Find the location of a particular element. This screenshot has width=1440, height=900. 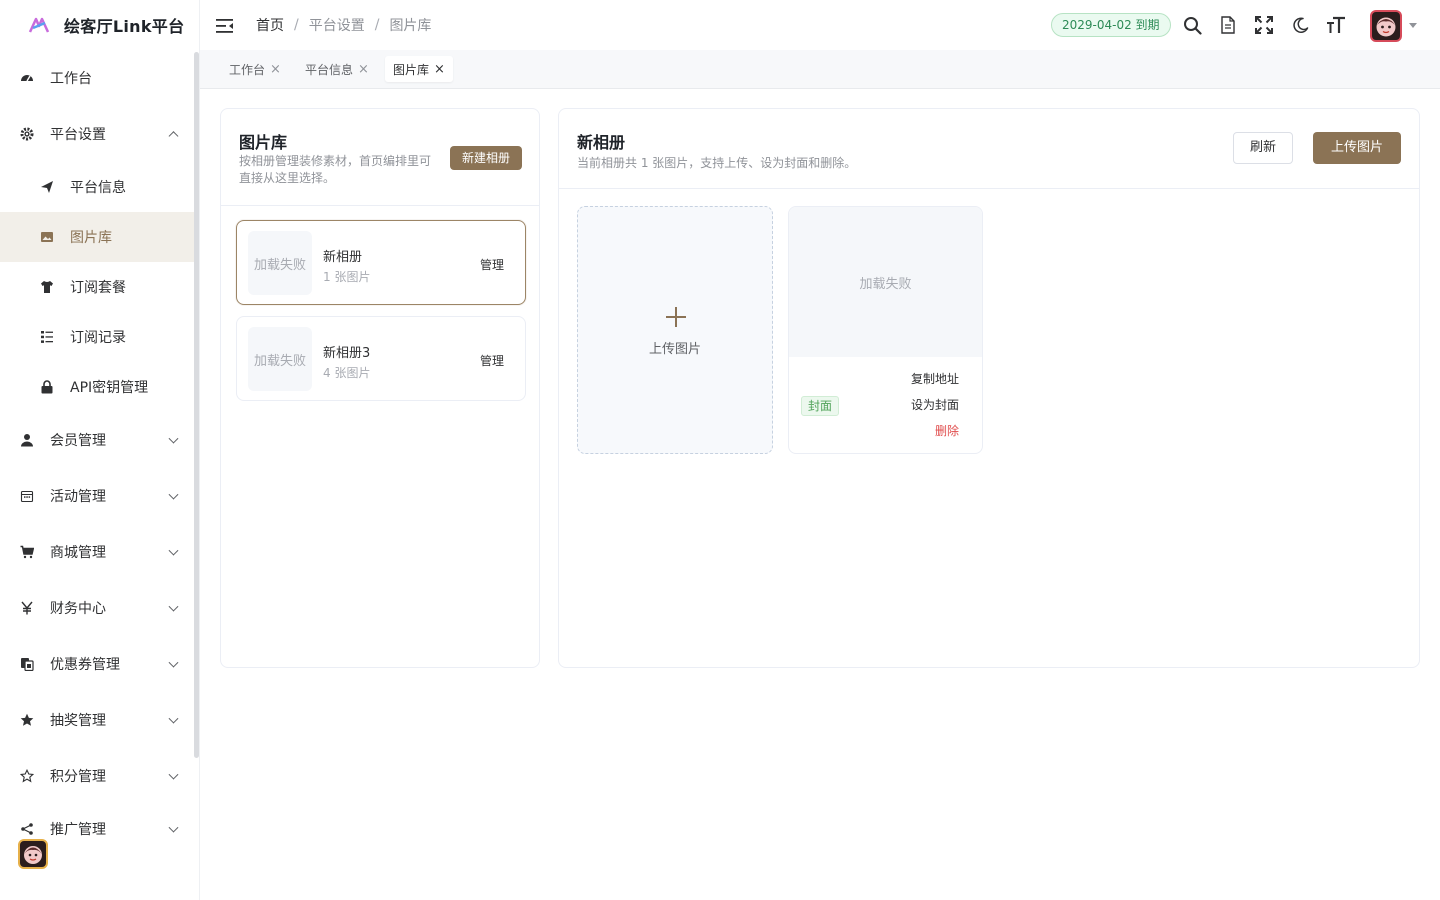

album-detail-header: 新相册 当前相册共 1 张图片，支持上传、设为封面和删除。 刷新 上传图片 is located at coordinates (989, 149).